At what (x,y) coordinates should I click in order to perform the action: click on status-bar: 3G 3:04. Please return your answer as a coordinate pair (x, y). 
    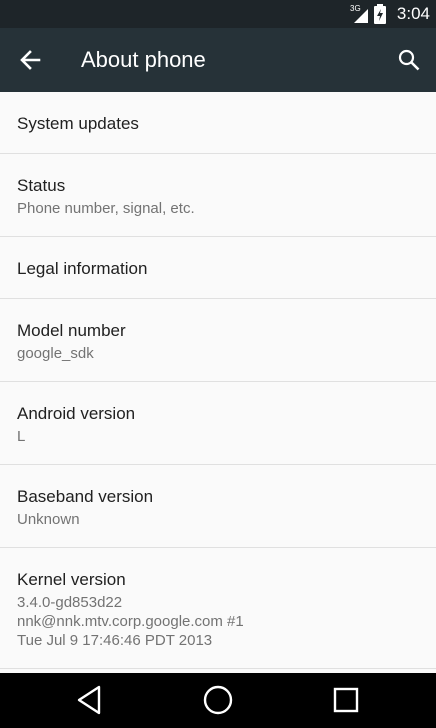
    Looking at the image, I should click on (218, 14).